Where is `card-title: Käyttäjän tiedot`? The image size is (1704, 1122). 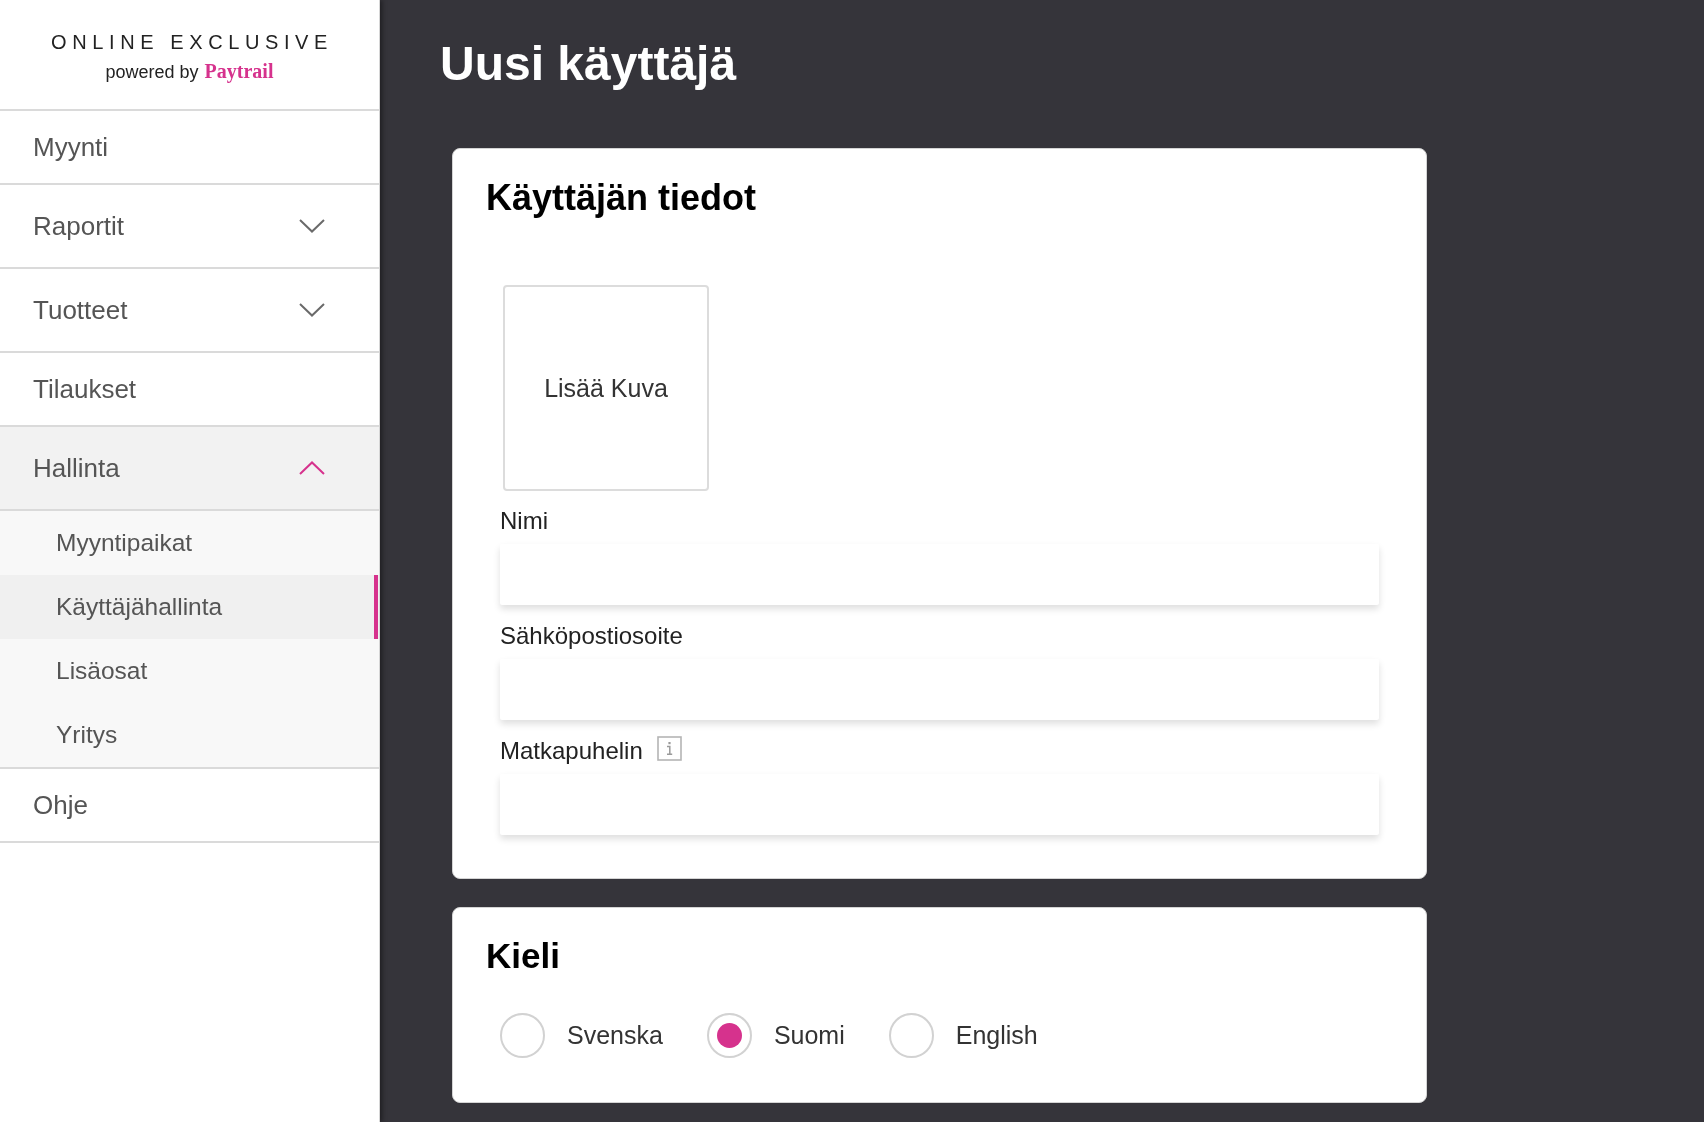 card-title: Käyttäjän tiedot is located at coordinates (621, 198).